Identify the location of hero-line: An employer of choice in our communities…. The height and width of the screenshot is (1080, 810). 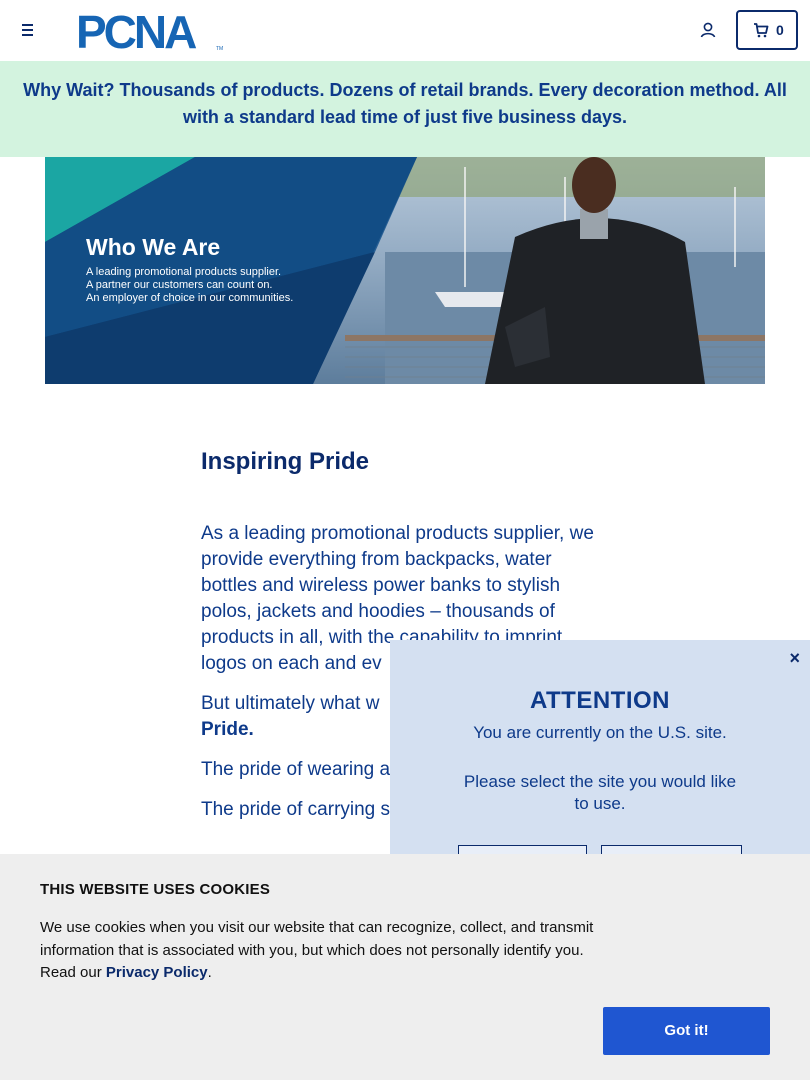
(190, 298).